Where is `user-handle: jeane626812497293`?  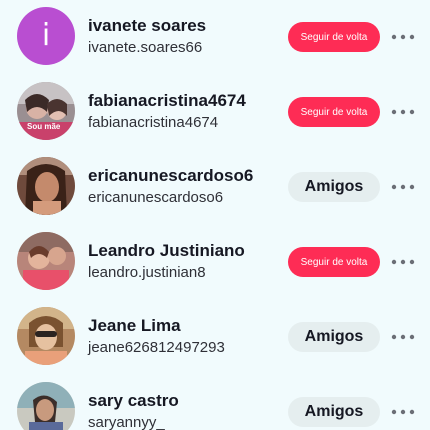
user-handle: jeane626812497293 is located at coordinates (156, 347).